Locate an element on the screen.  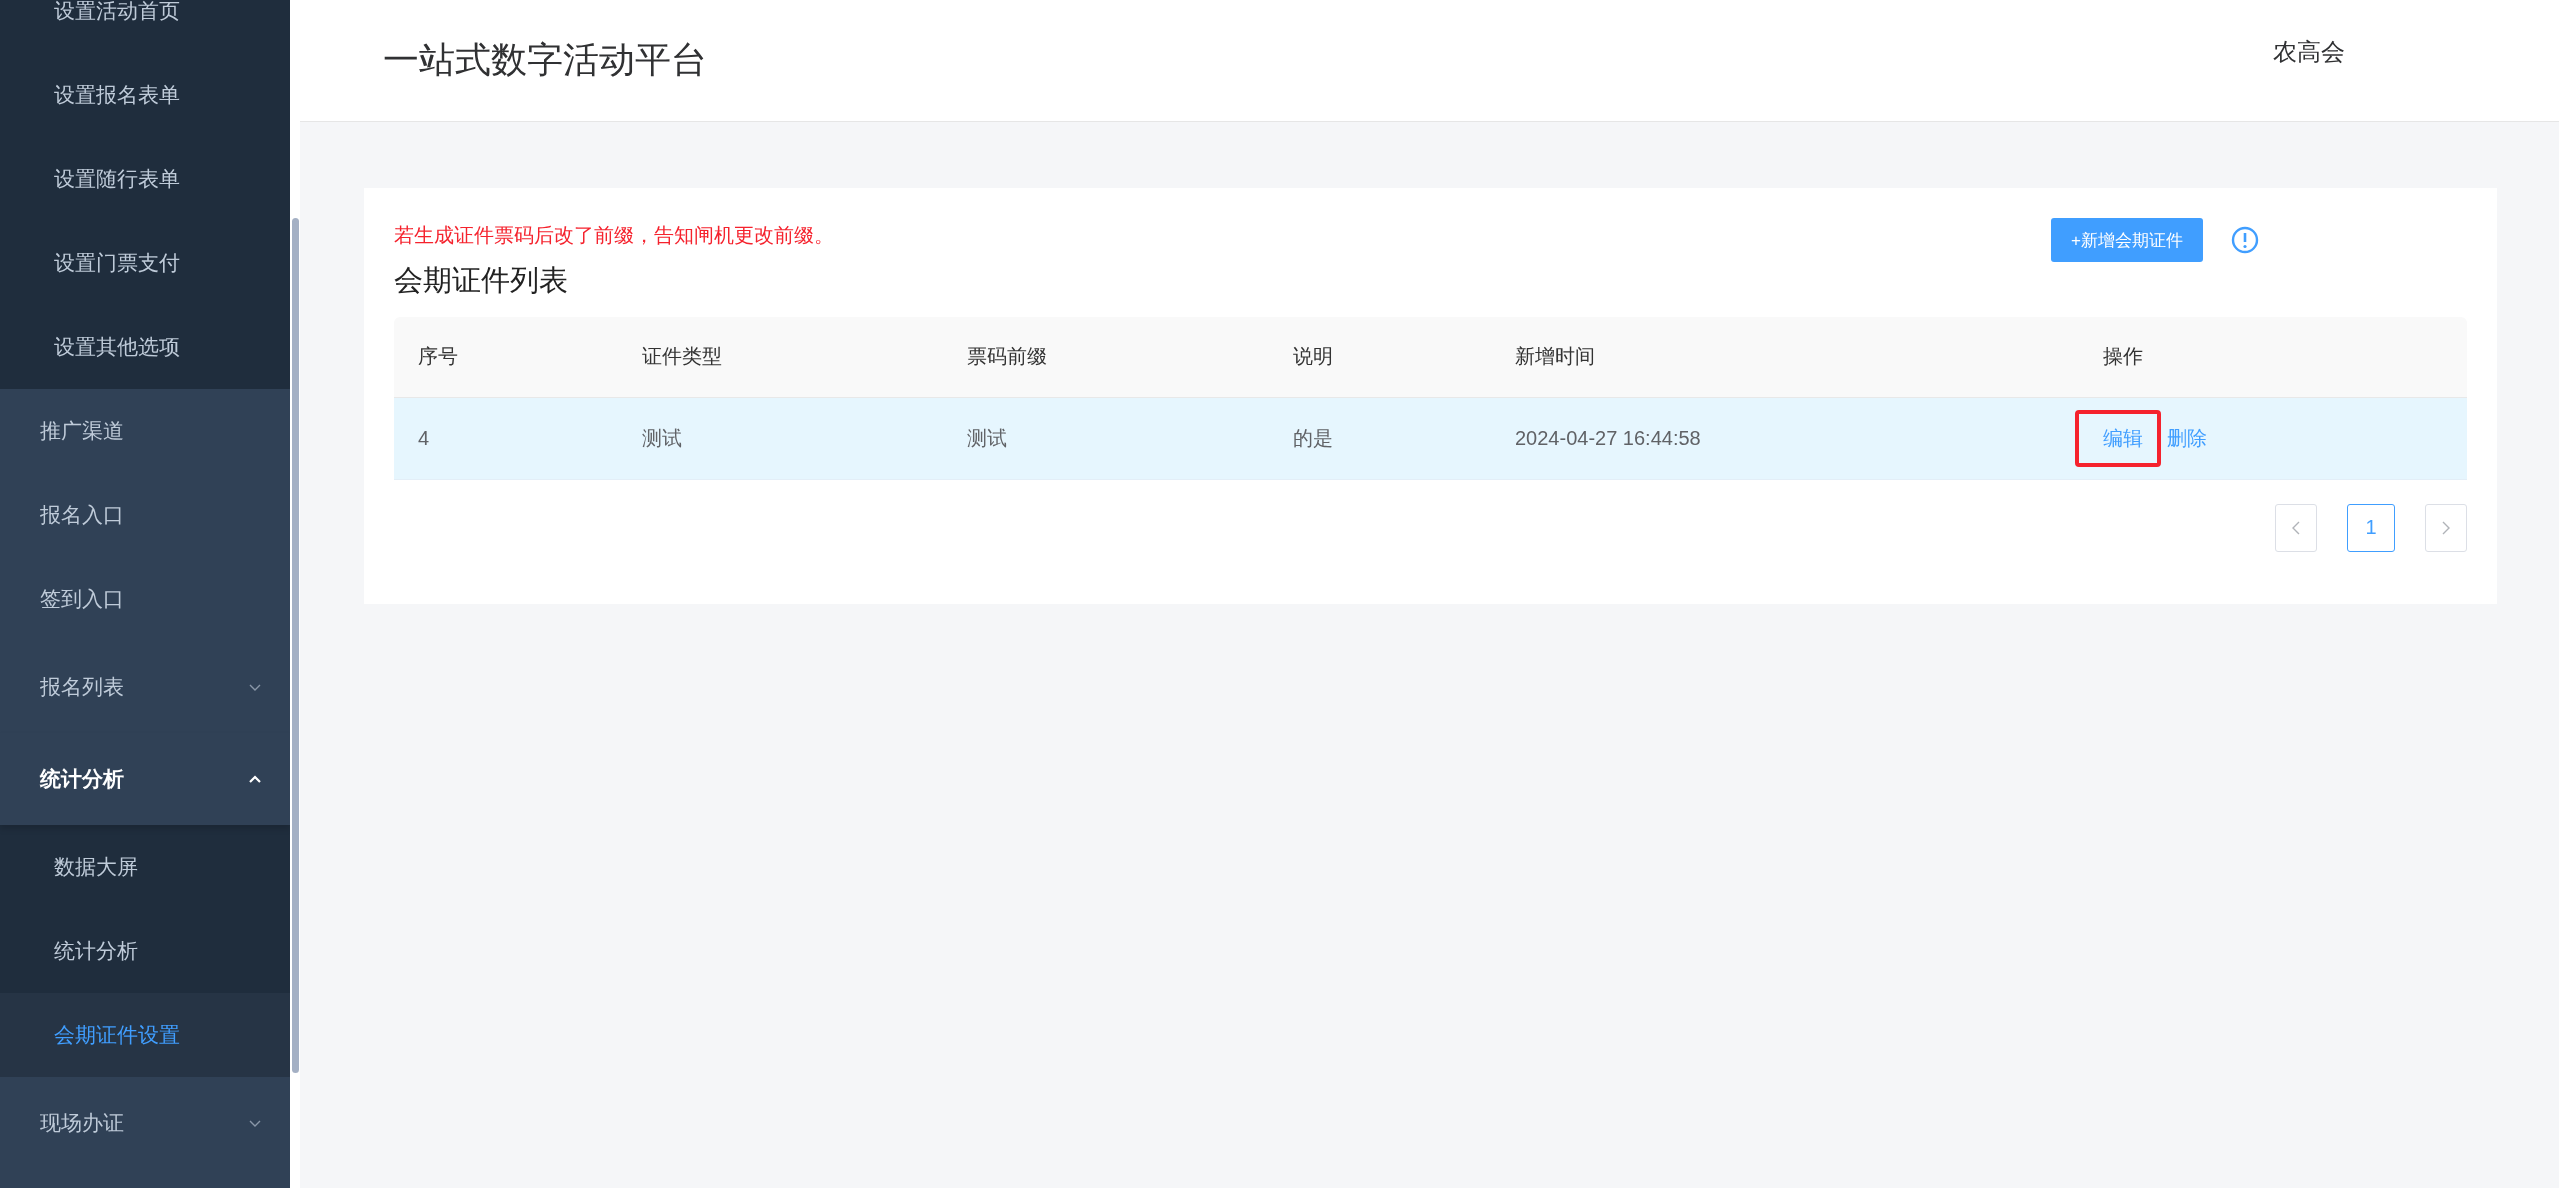
menu-item: 统计分析 is located at coordinates (145, 951).